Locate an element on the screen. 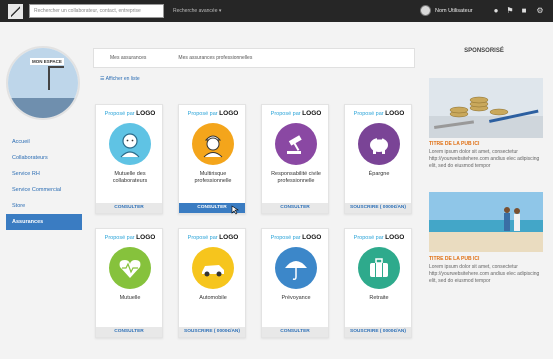  logo-sign-text: MON ESPACE is located at coordinates (47, 61).